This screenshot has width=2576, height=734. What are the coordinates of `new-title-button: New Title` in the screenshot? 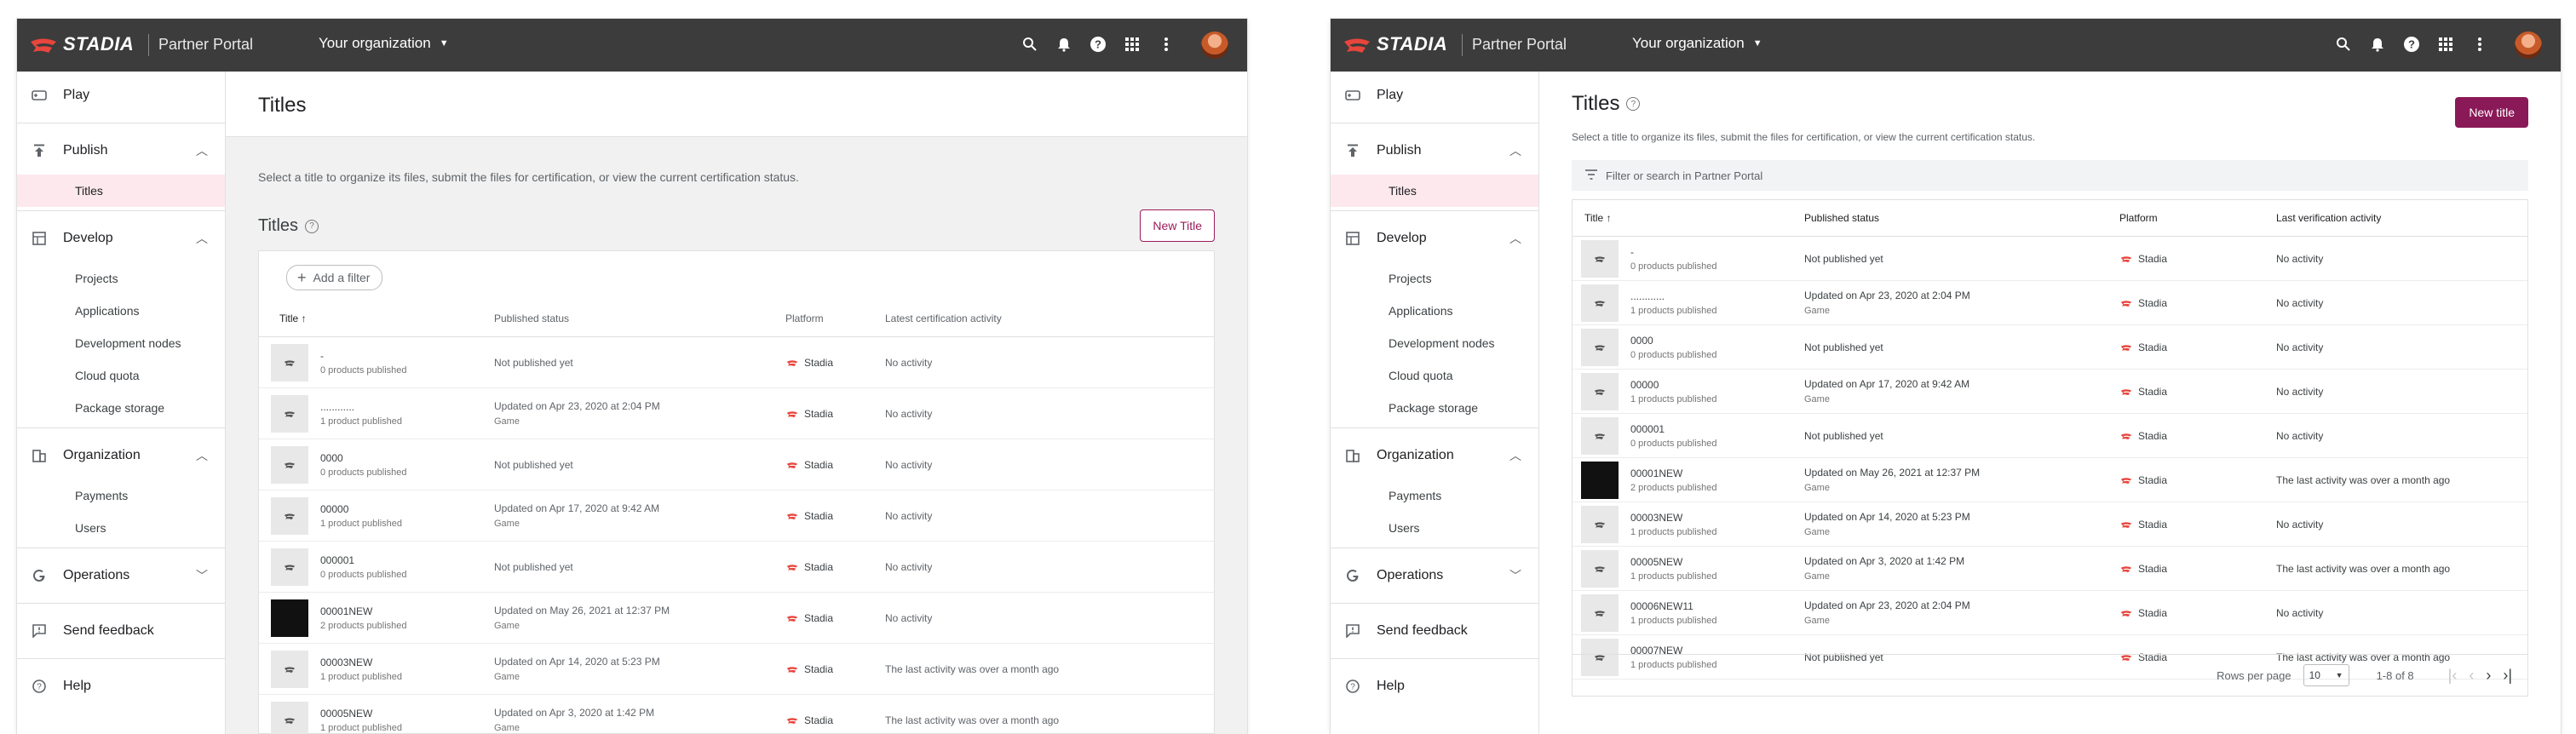 It's located at (1177, 225).